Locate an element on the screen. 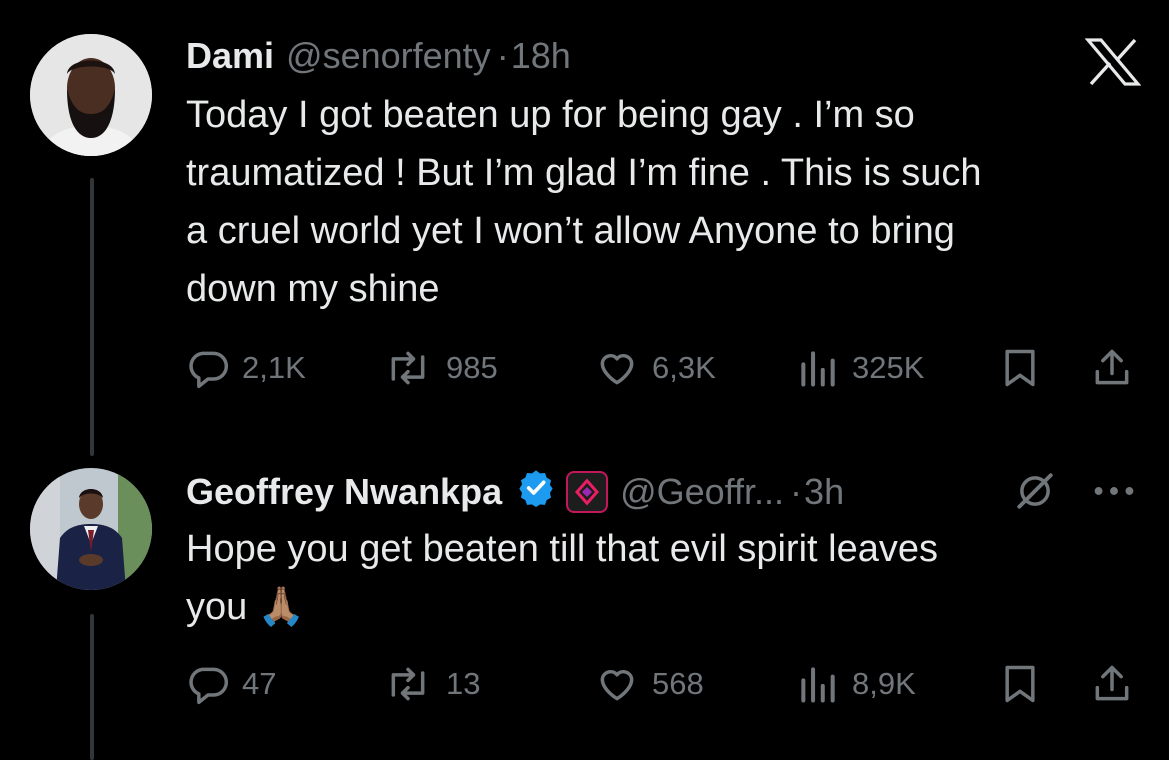 The width and height of the screenshot is (1169, 760). like-button: 6,3K is located at coordinates (655, 368).